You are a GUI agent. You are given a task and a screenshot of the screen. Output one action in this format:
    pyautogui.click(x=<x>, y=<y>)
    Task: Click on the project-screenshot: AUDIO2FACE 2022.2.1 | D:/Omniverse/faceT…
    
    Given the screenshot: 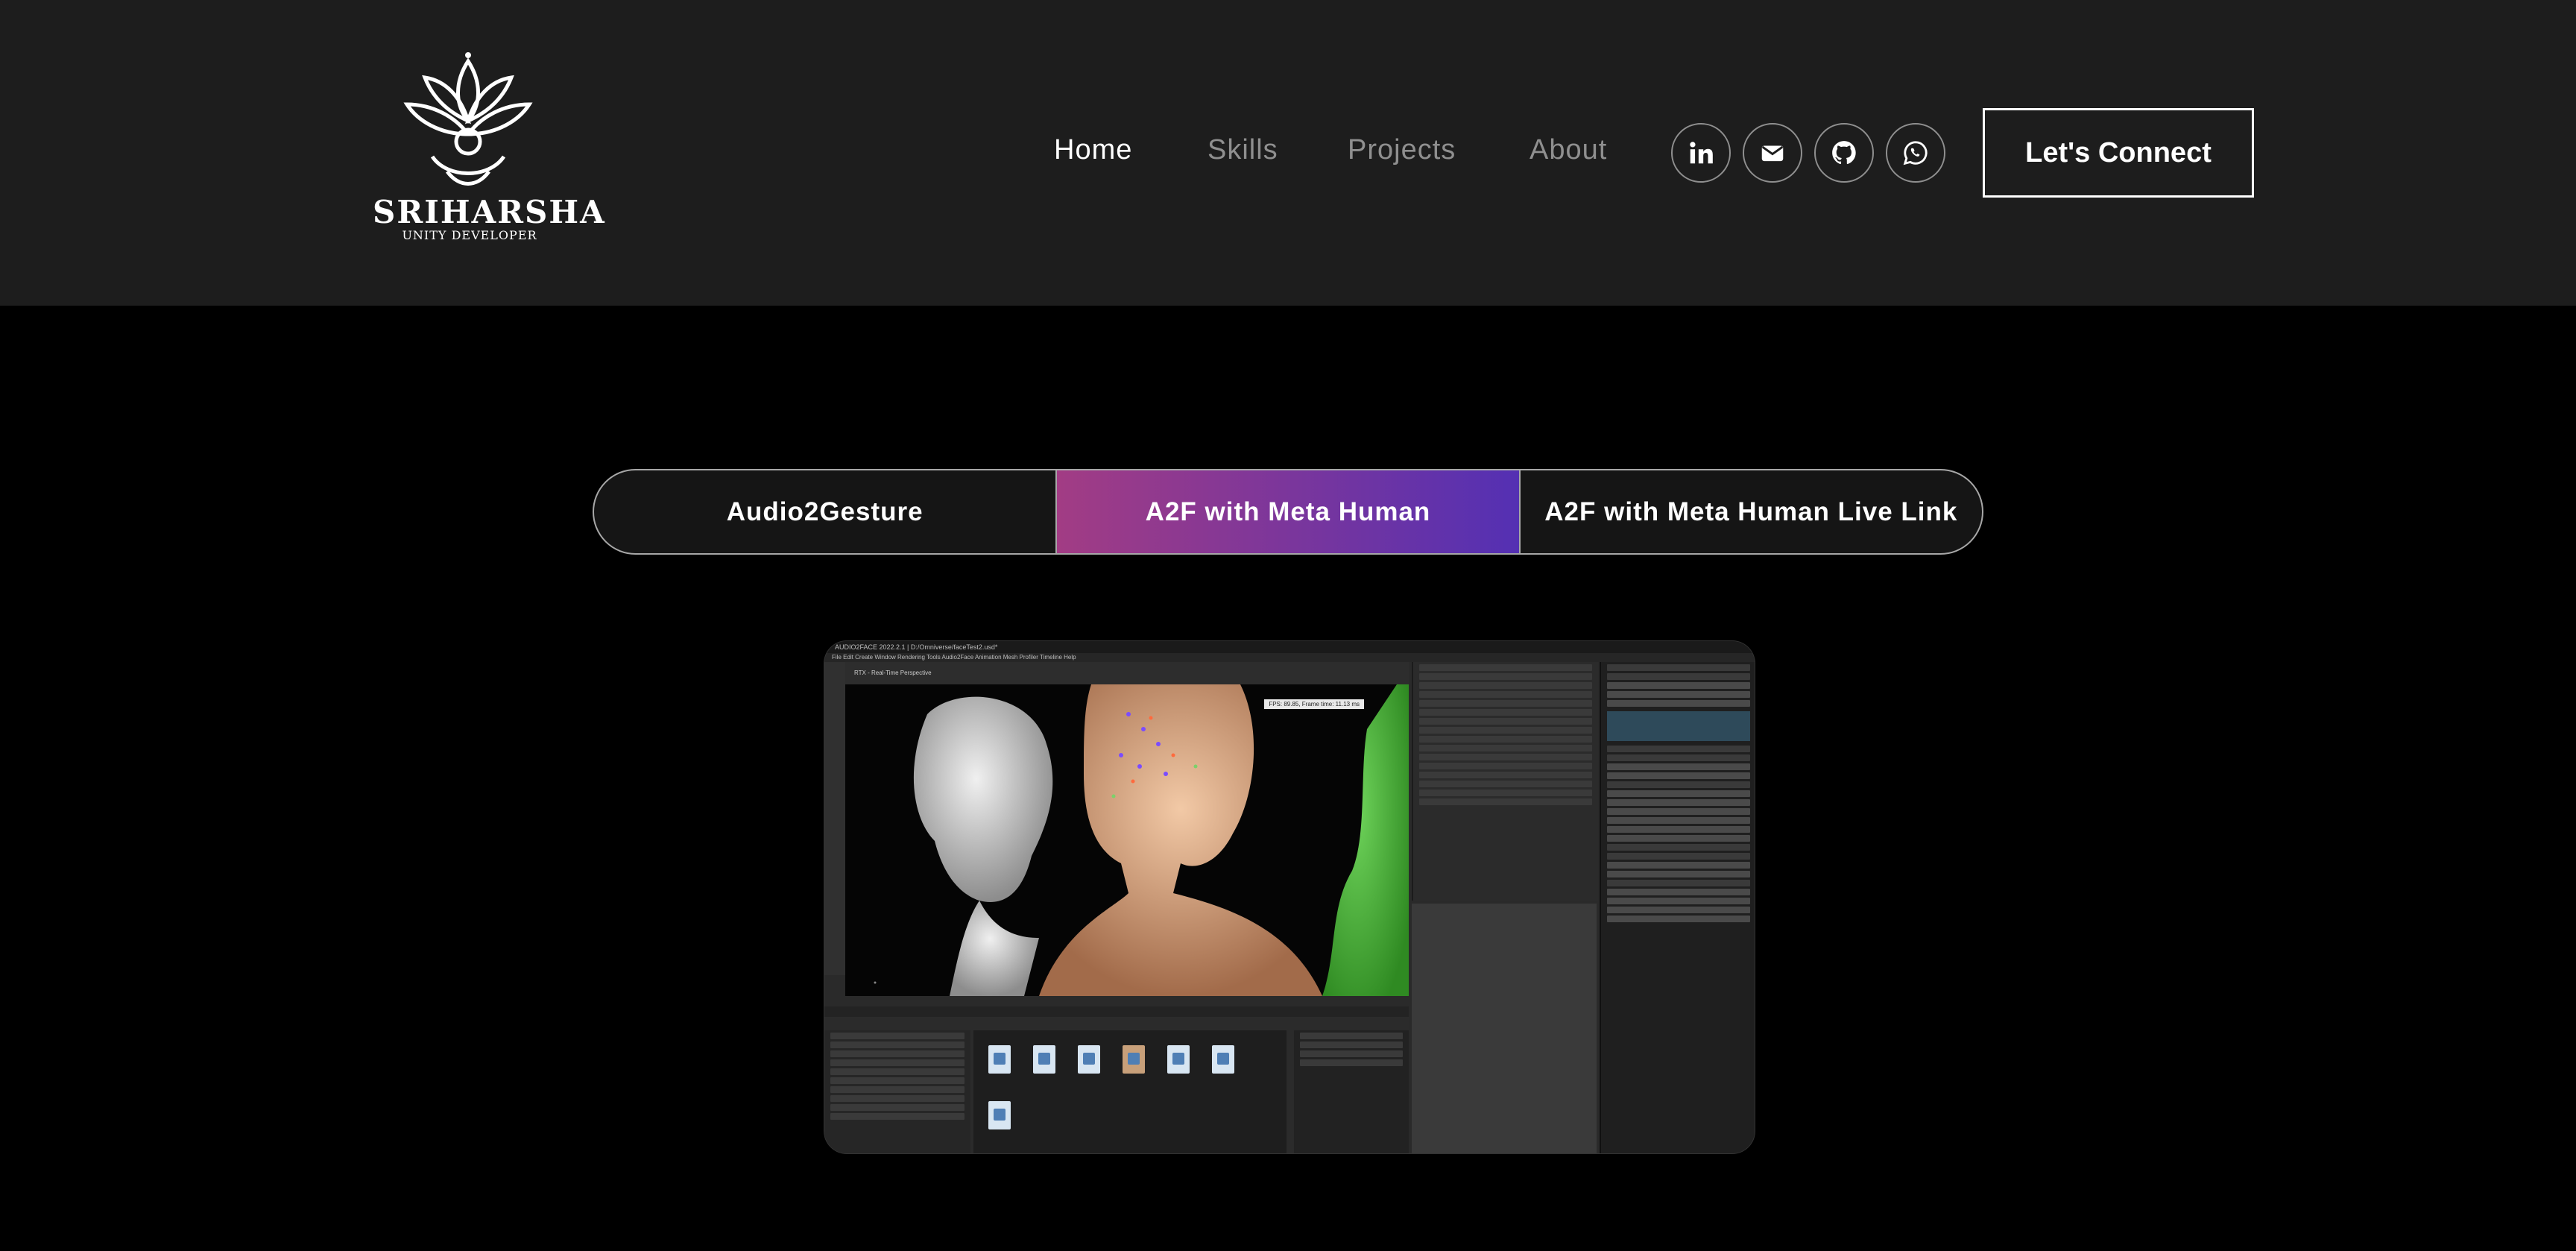 What is the action you would take?
    pyautogui.click(x=1289, y=897)
    